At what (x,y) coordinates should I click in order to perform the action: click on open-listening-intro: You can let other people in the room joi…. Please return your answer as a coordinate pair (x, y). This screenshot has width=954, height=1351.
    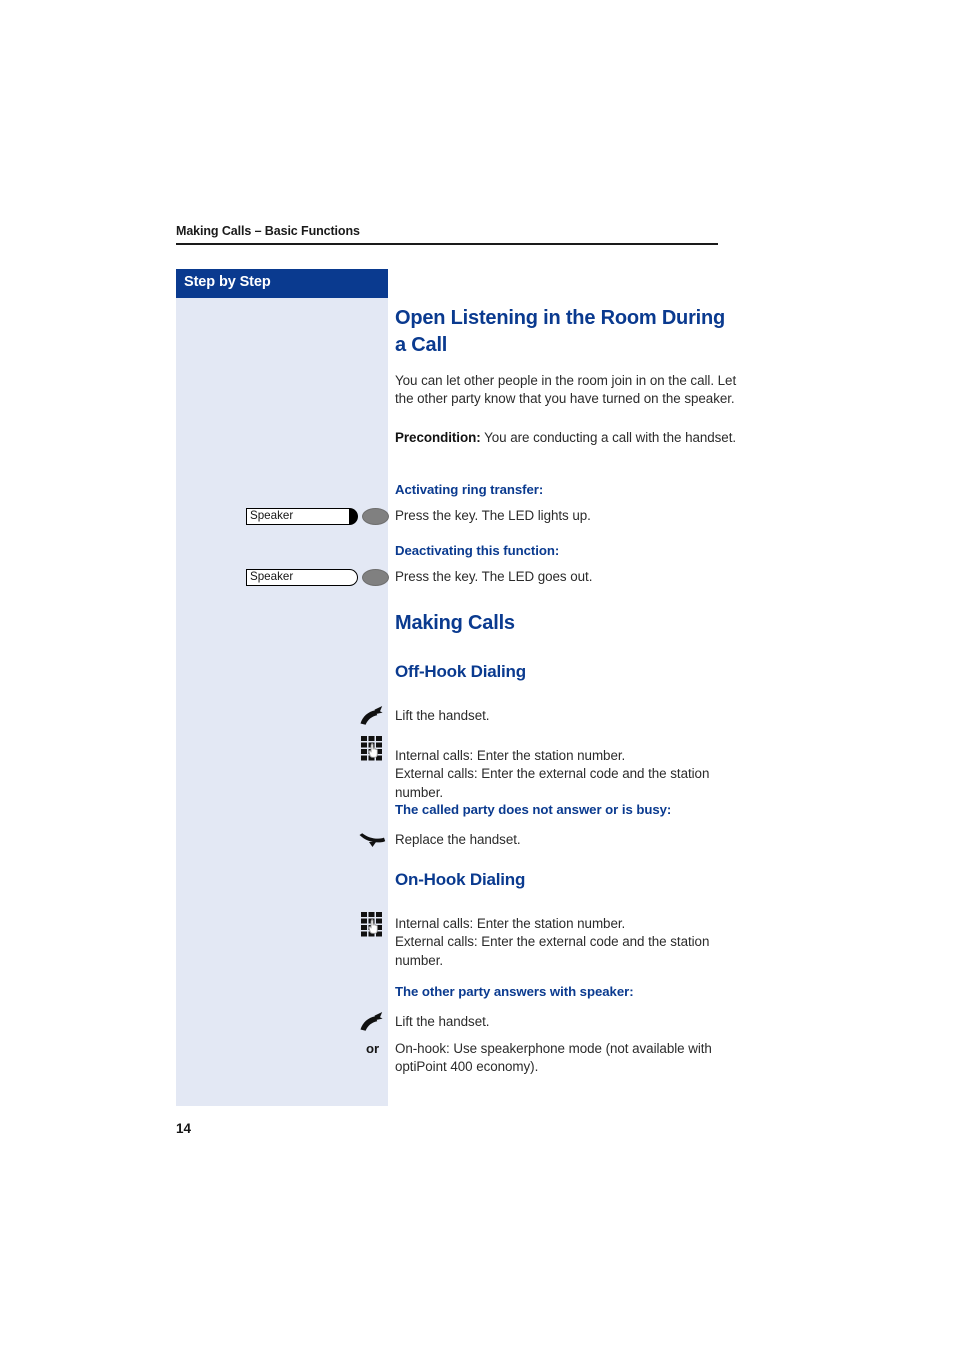
    Looking at the image, I should click on (566, 390).